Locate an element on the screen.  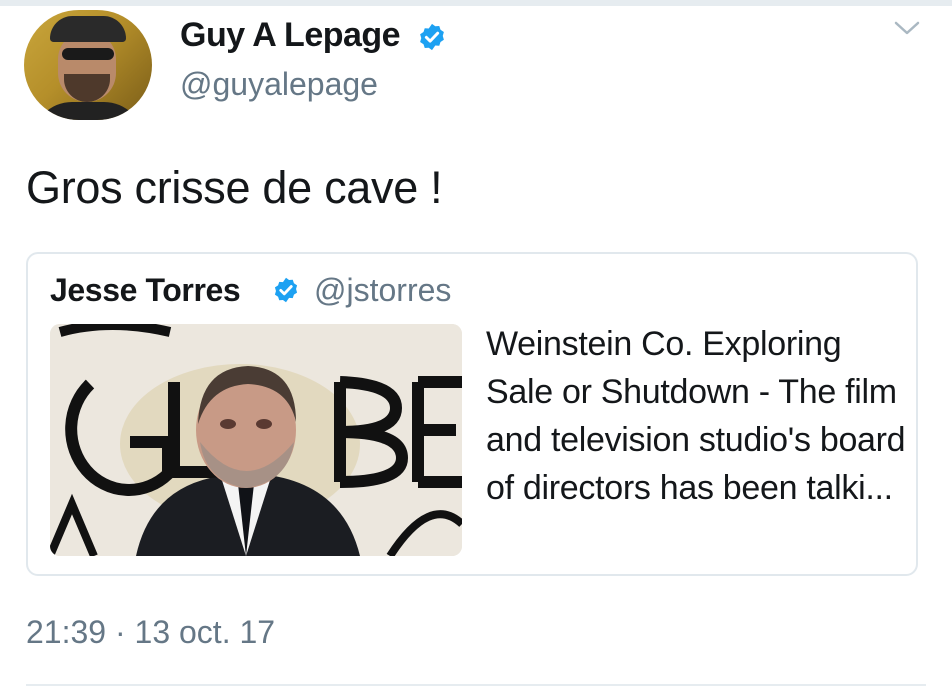
press-photo-illustration is located at coordinates (256, 440).